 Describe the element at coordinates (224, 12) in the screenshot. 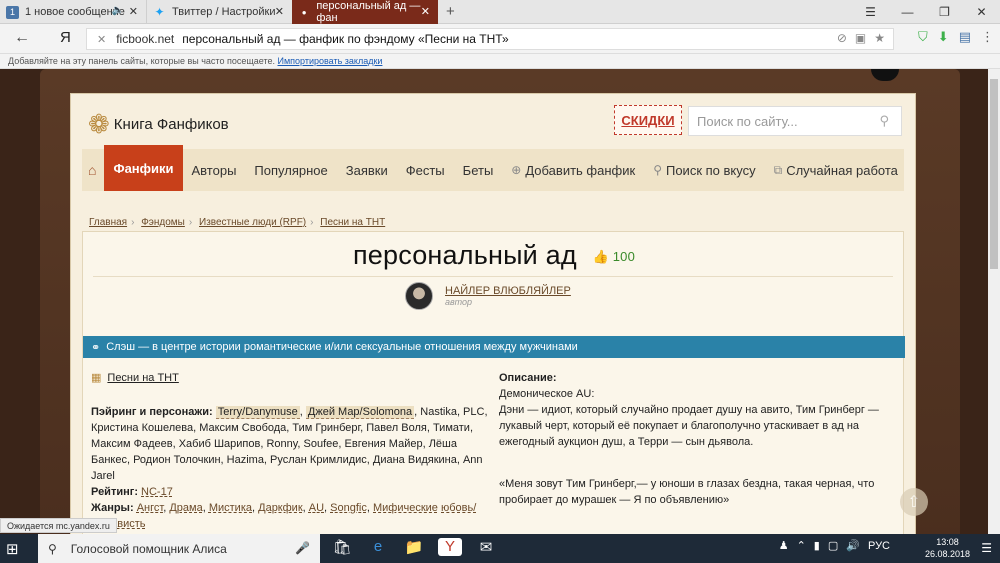

I see `tab-label: Твиттер / Настройки` at that location.